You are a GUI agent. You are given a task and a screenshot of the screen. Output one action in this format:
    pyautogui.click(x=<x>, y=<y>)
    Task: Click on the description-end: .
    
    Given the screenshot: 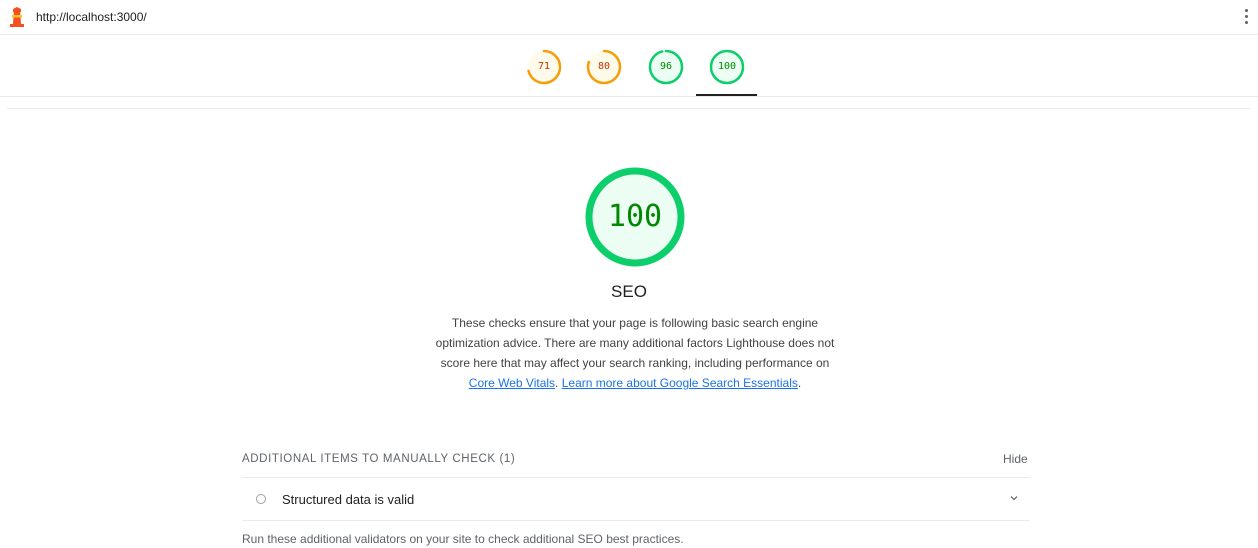 What is the action you would take?
    pyautogui.click(x=799, y=383)
    